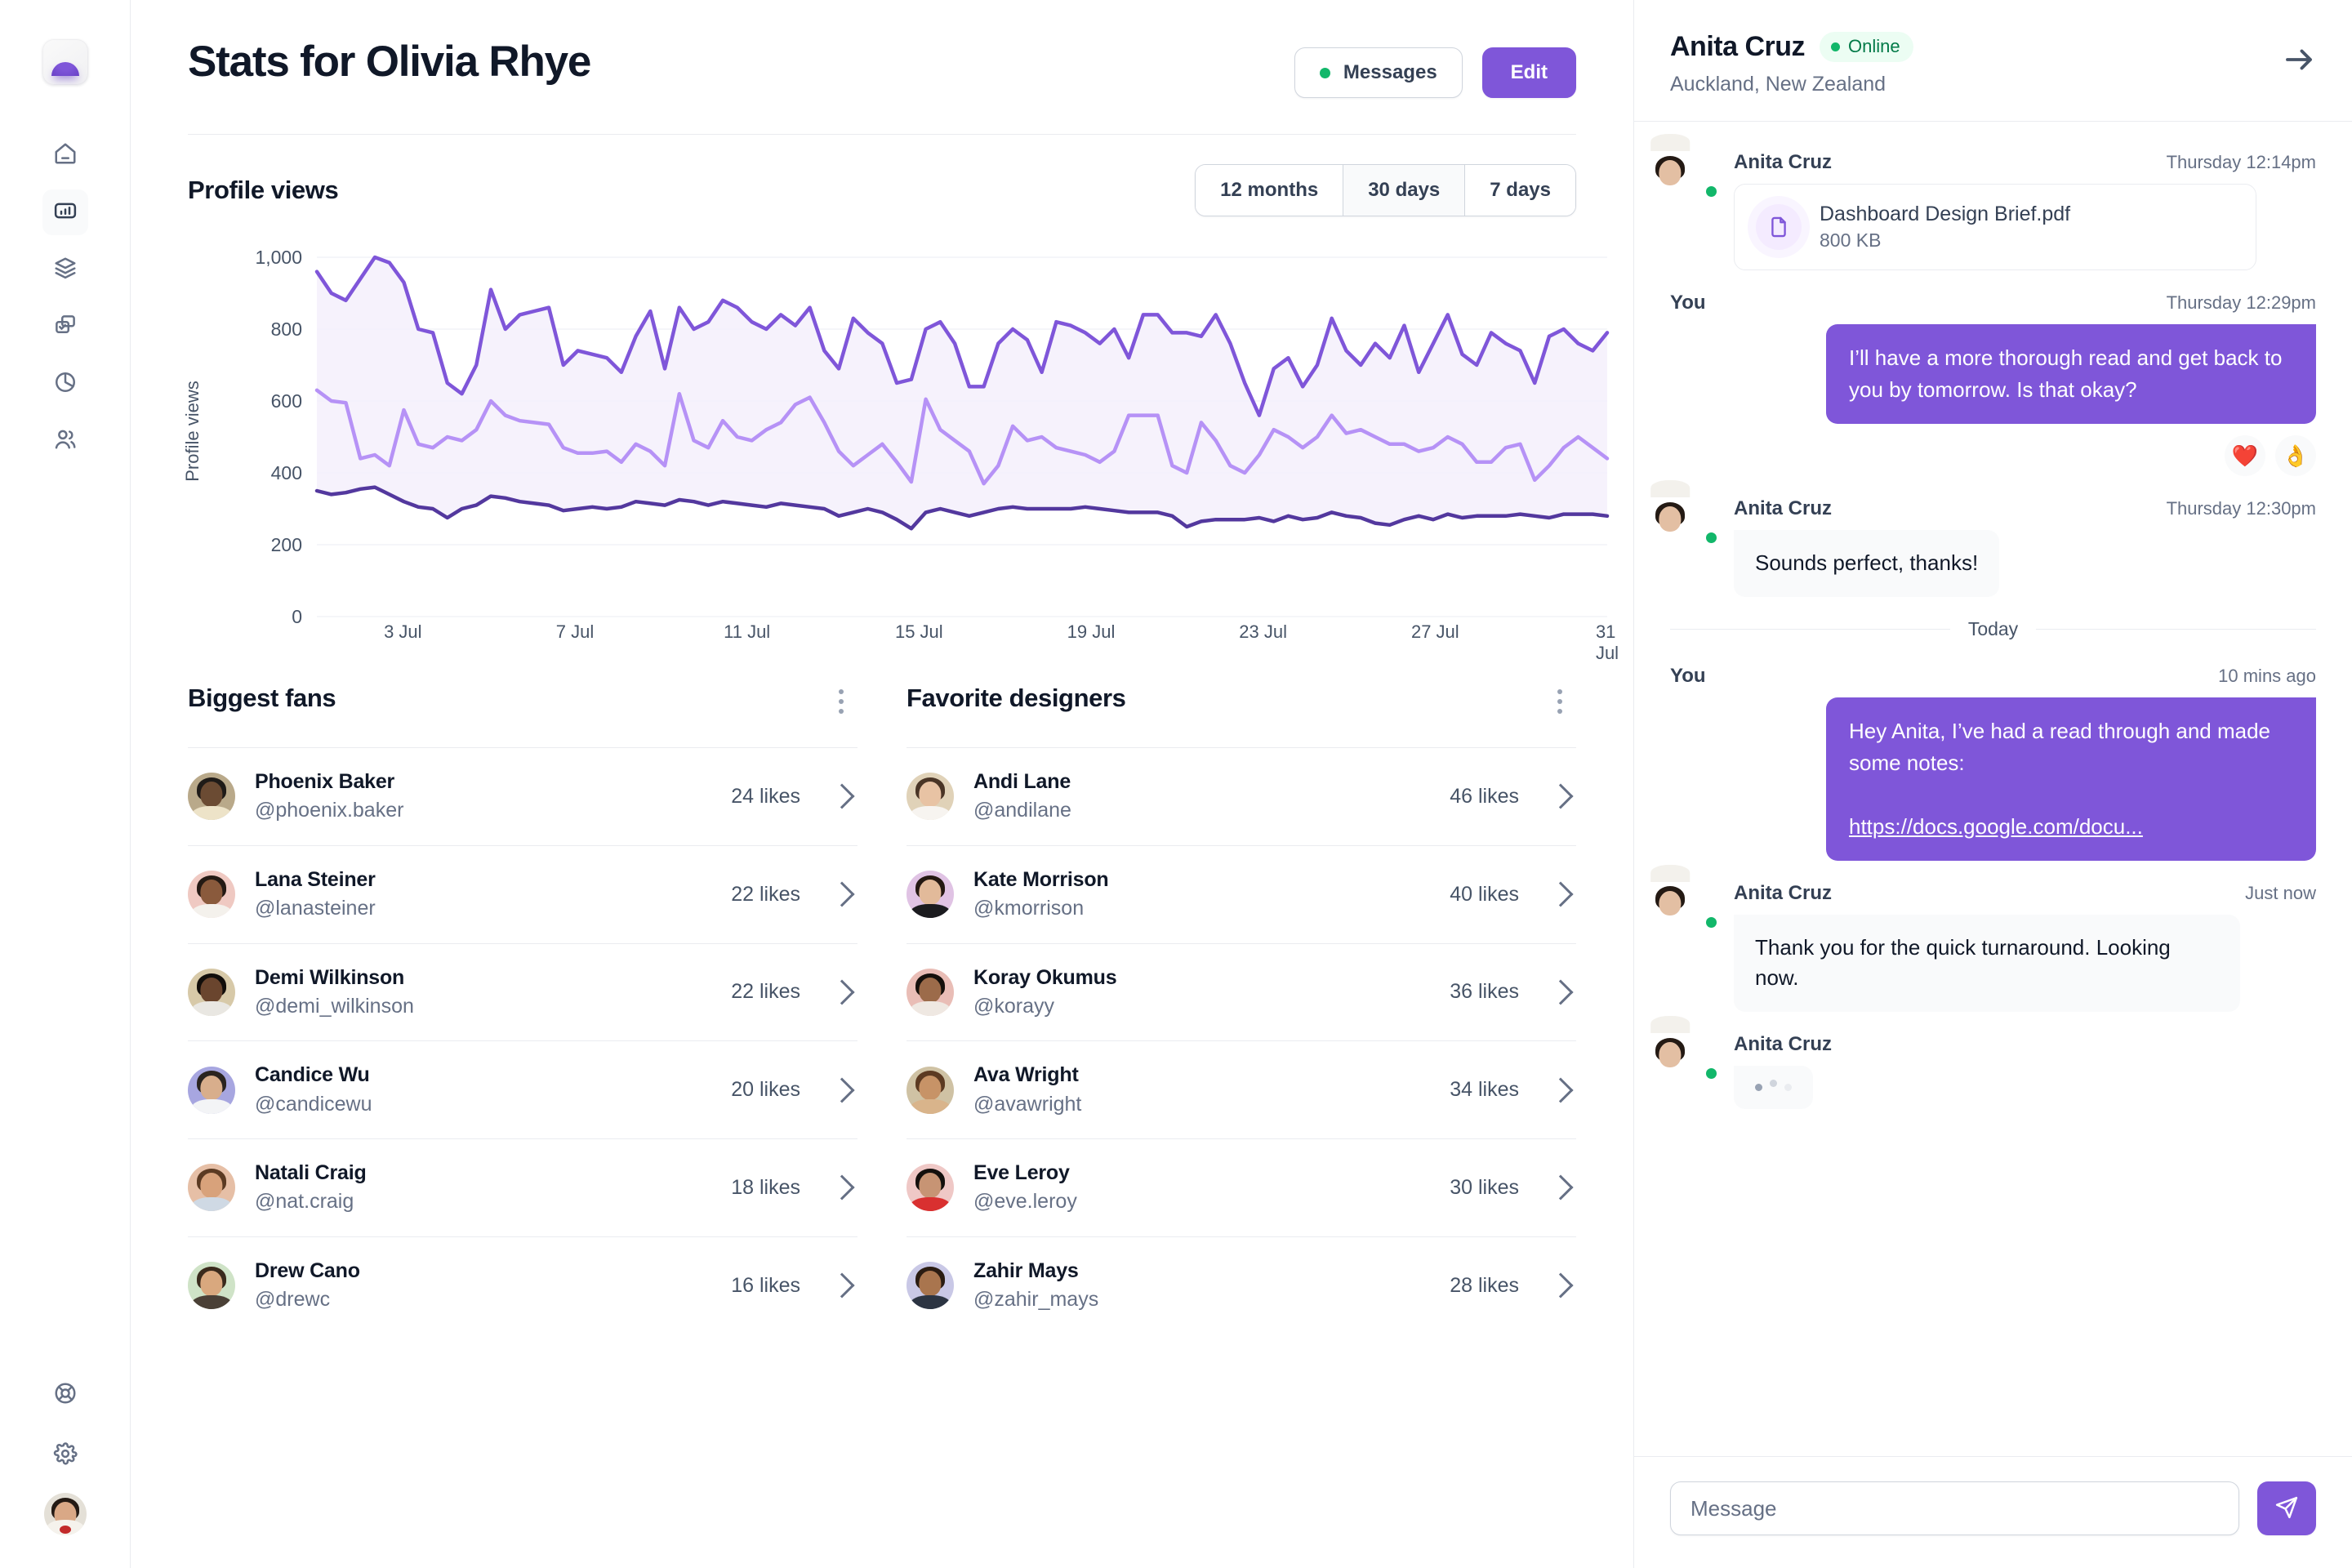 The image size is (2352, 1568). What do you see at coordinates (1995, 227) in the screenshot?
I see `file-attachment: Dashboard Design Brief.pdf 800 KB` at bounding box center [1995, 227].